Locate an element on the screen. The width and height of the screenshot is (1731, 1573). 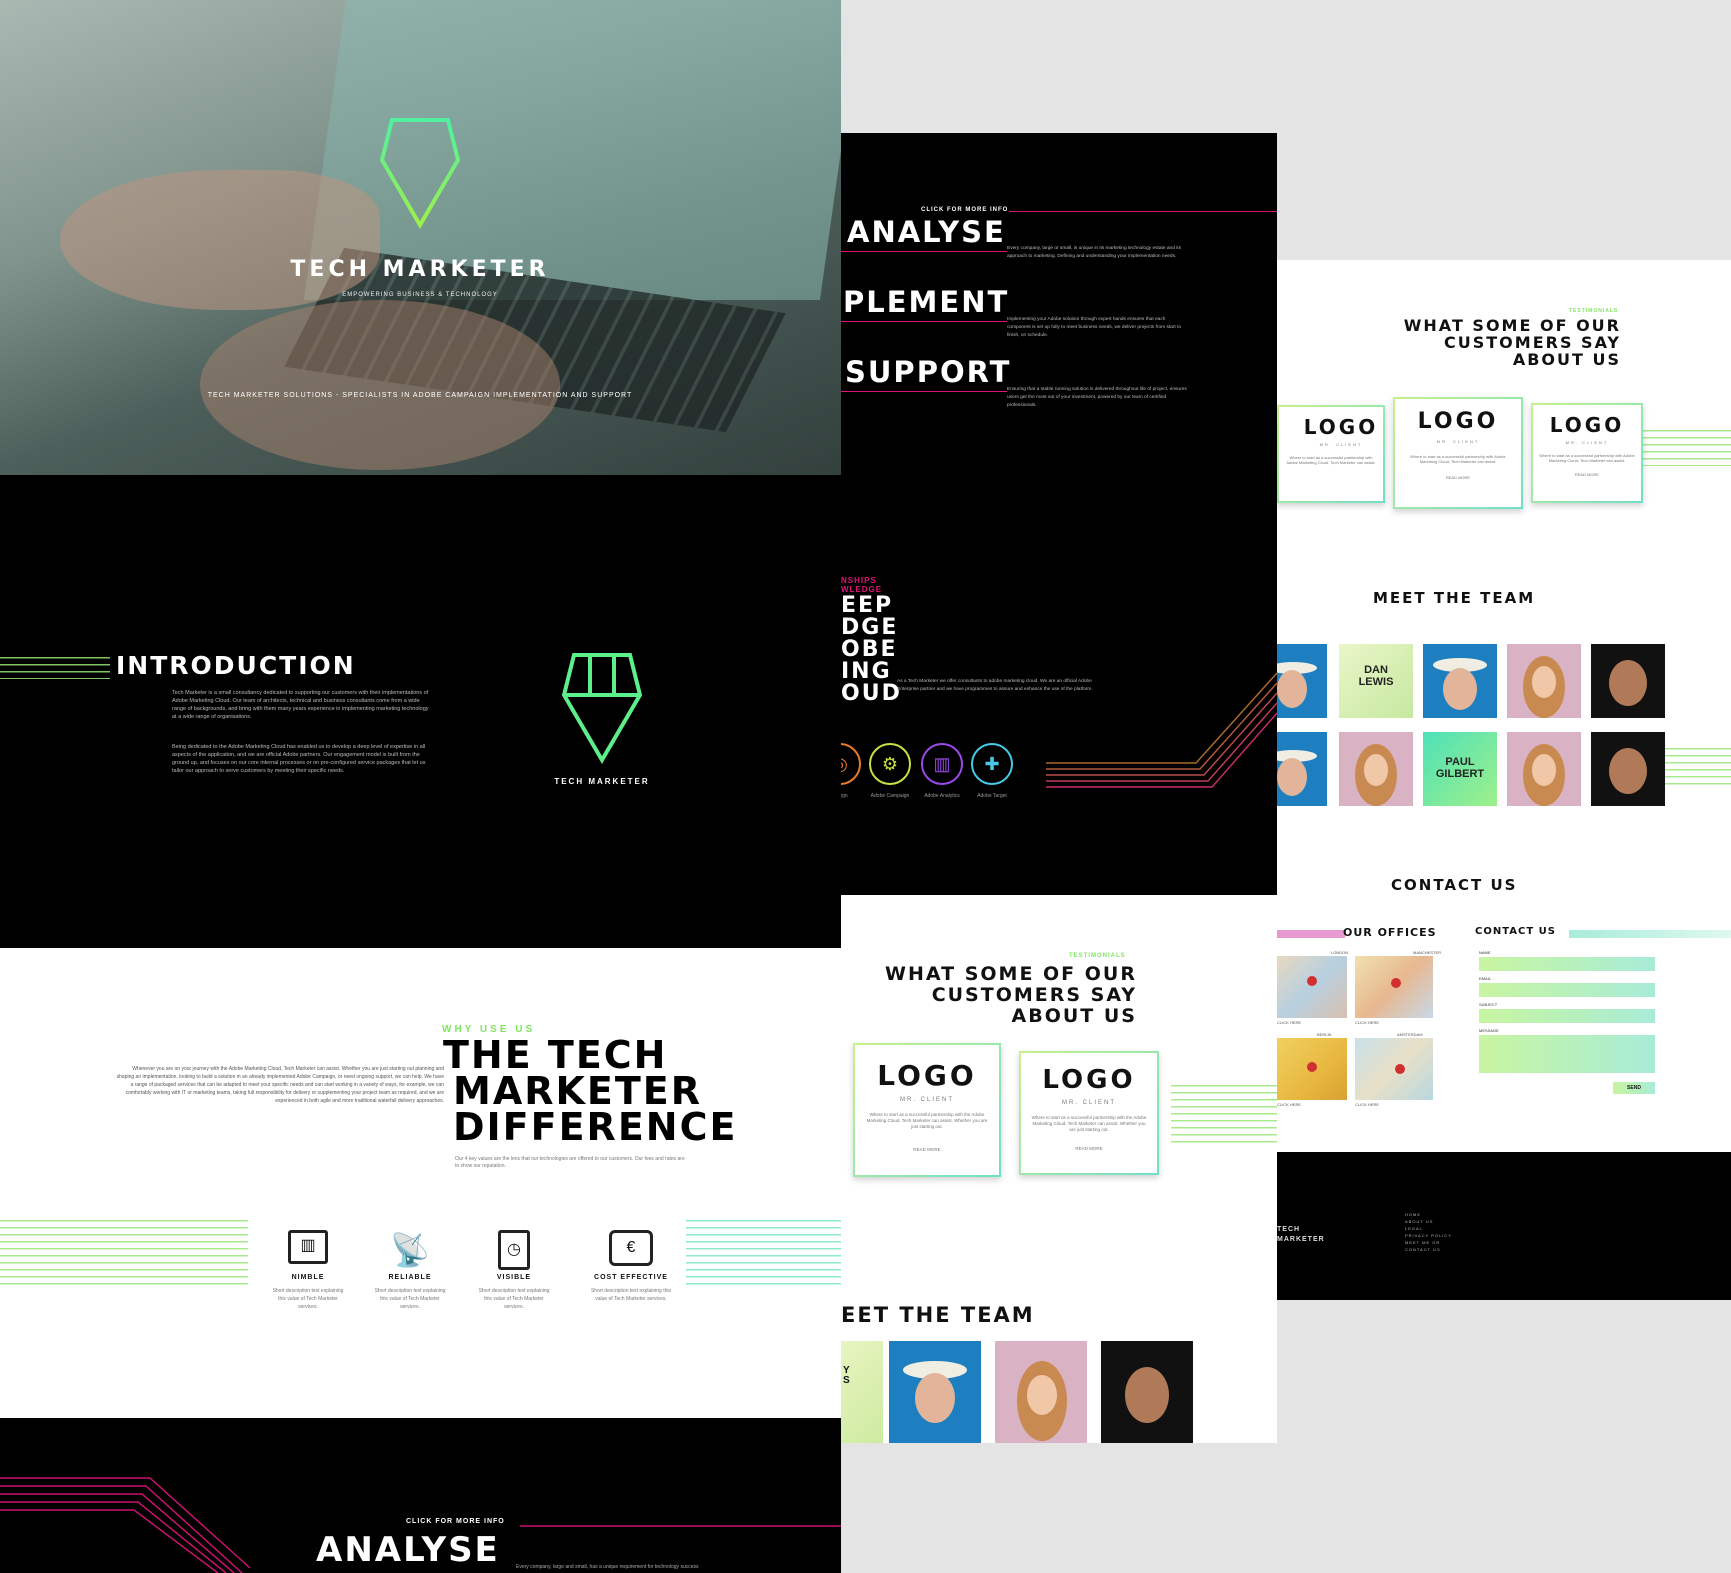
analyse-title: ANALYSE is located at coordinates (408, 1550).